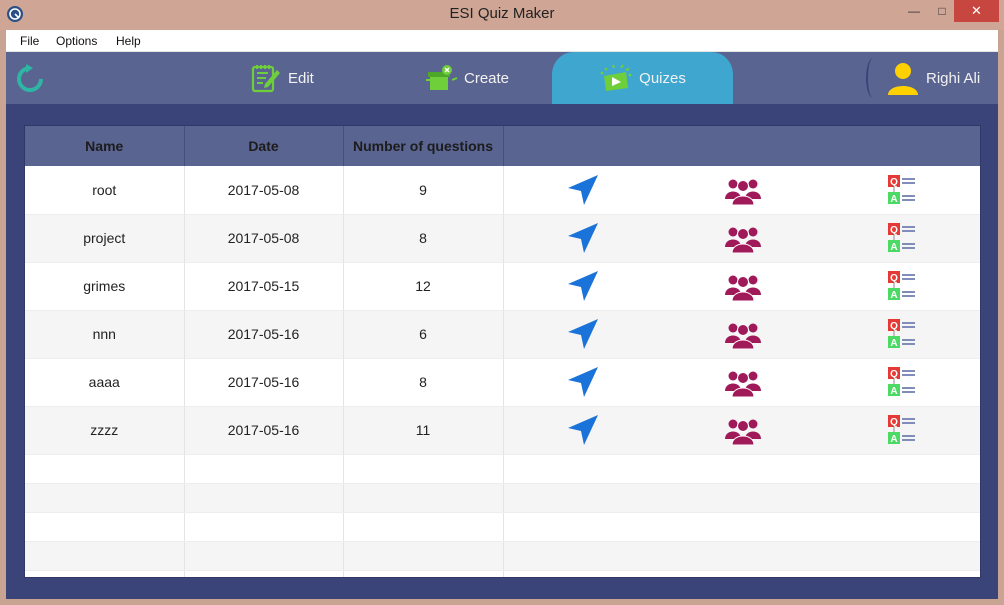 Image resolution: width=1004 pixels, height=605 pixels. Describe the element at coordinates (442, 77) in the screenshot. I see `create-icon` at that location.